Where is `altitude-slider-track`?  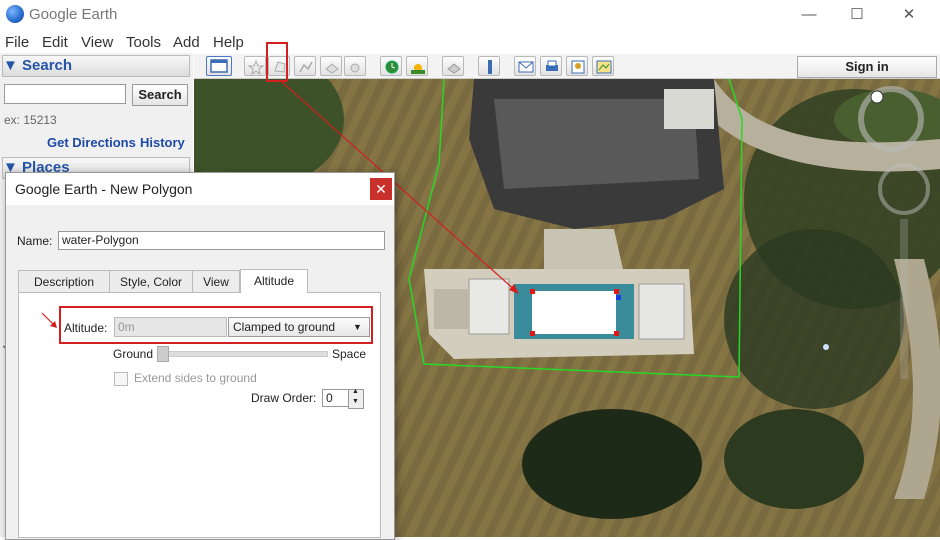 altitude-slider-track is located at coordinates (243, 354).